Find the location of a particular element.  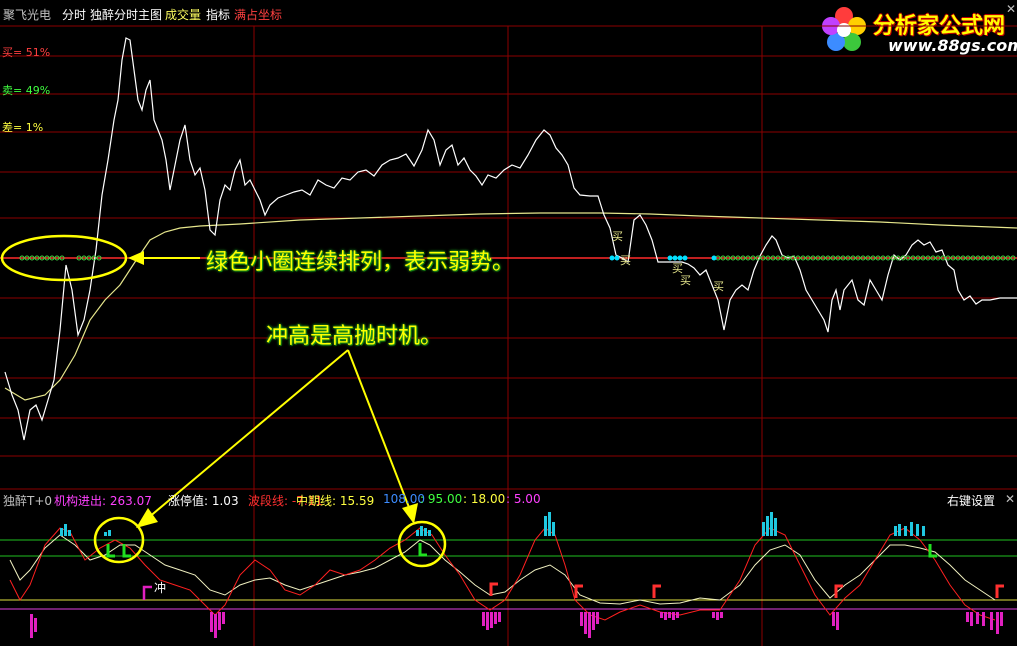

indicator-close-icon: ✕ is located at coordinates (1010, 499).